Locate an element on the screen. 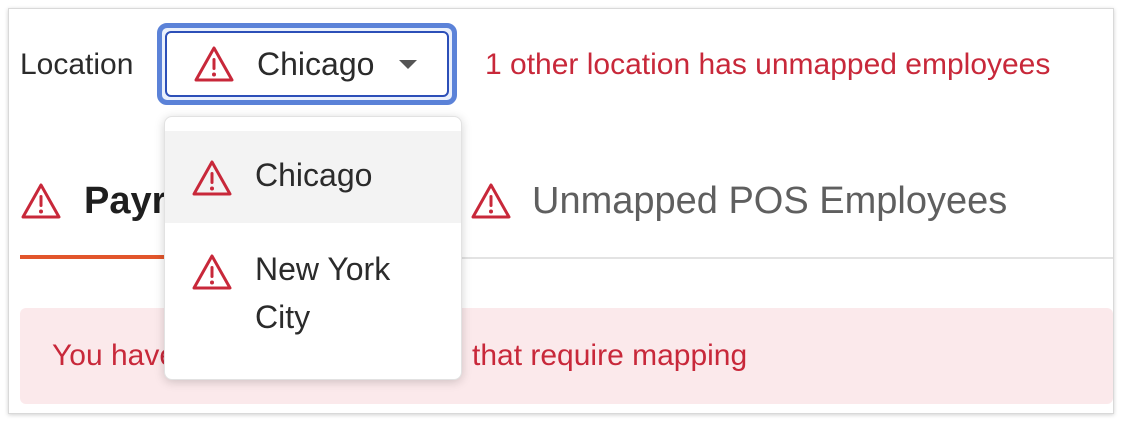 Image resolution: width=1122 pixels, height=422 pixels. location-label: Location is located at coordinates (77, 64).